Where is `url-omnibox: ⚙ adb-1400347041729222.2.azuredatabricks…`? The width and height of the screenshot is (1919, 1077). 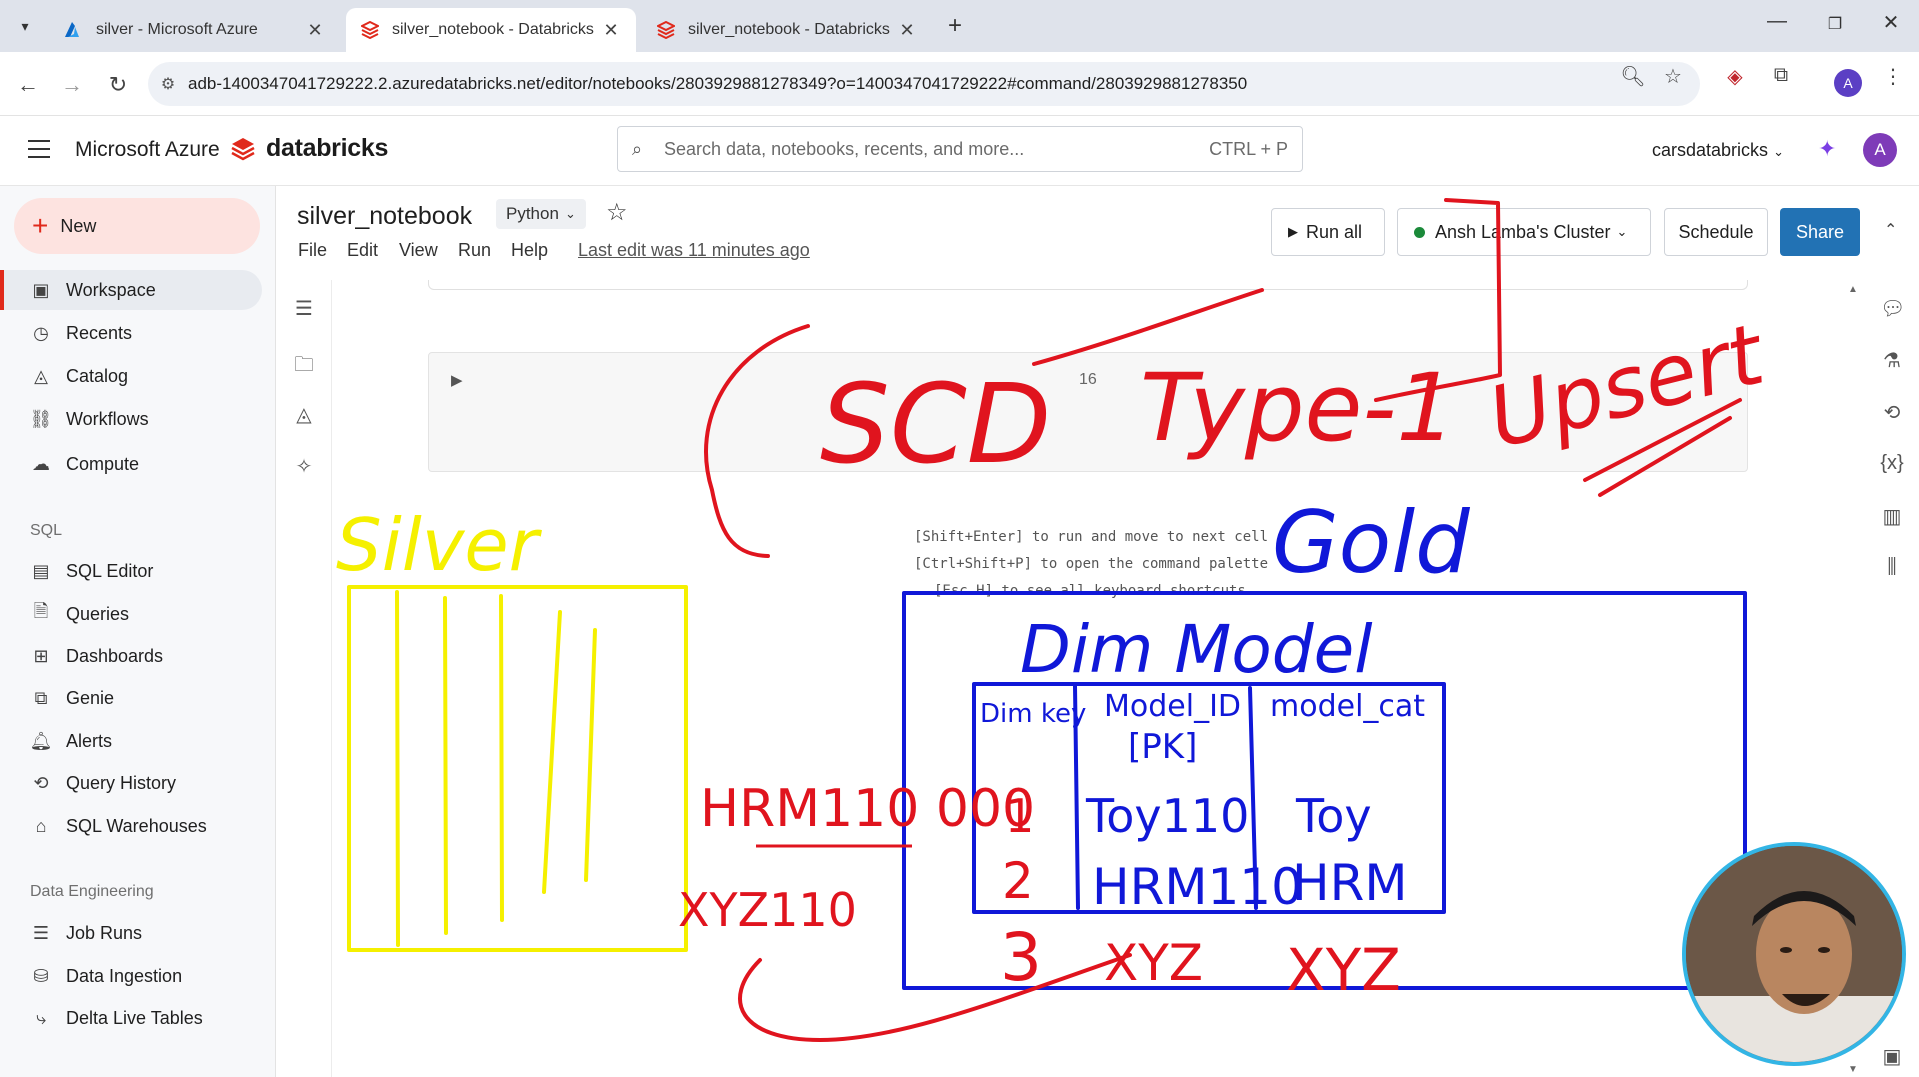 url-omnibox: ⚙ adb-1400347041729222.2.azuredatabricks… is located at coordinates (924, 84).